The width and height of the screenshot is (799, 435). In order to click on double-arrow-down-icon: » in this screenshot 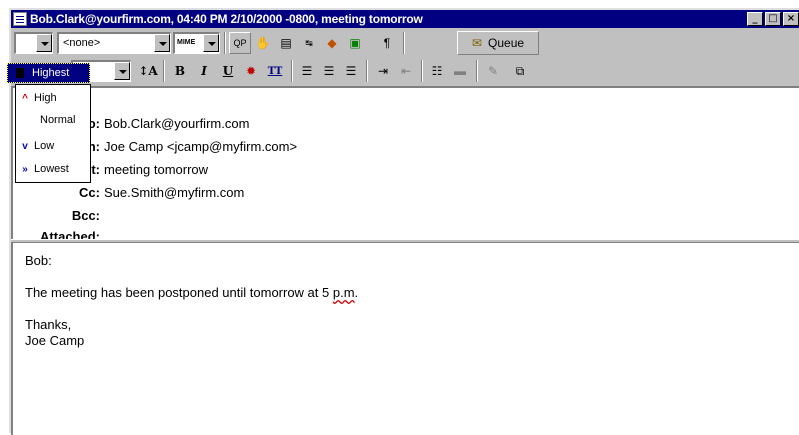, I will do `click(25, 169)`.